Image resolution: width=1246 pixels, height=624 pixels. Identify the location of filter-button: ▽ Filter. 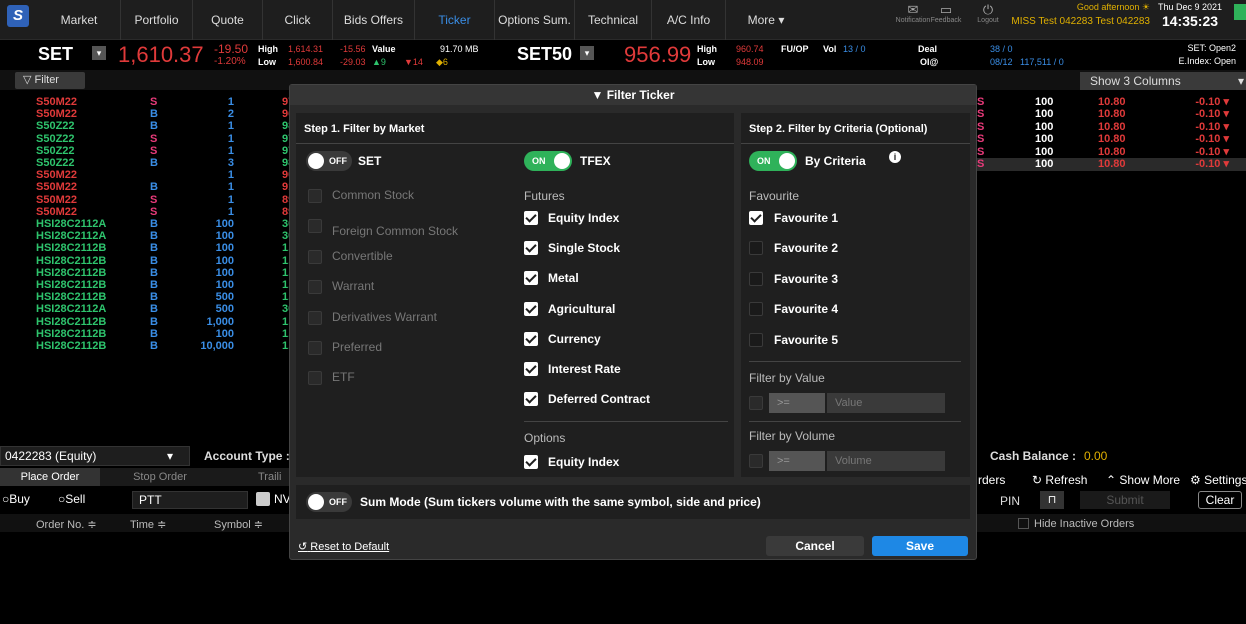
(50, 80).